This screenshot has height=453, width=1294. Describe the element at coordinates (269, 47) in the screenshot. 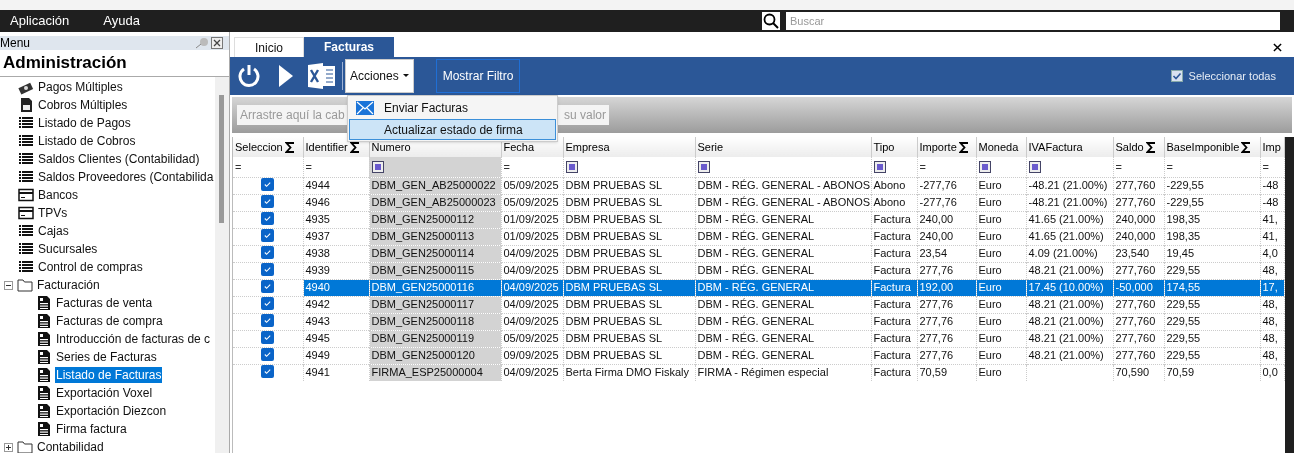

I see `tab: Inicio` at that location.